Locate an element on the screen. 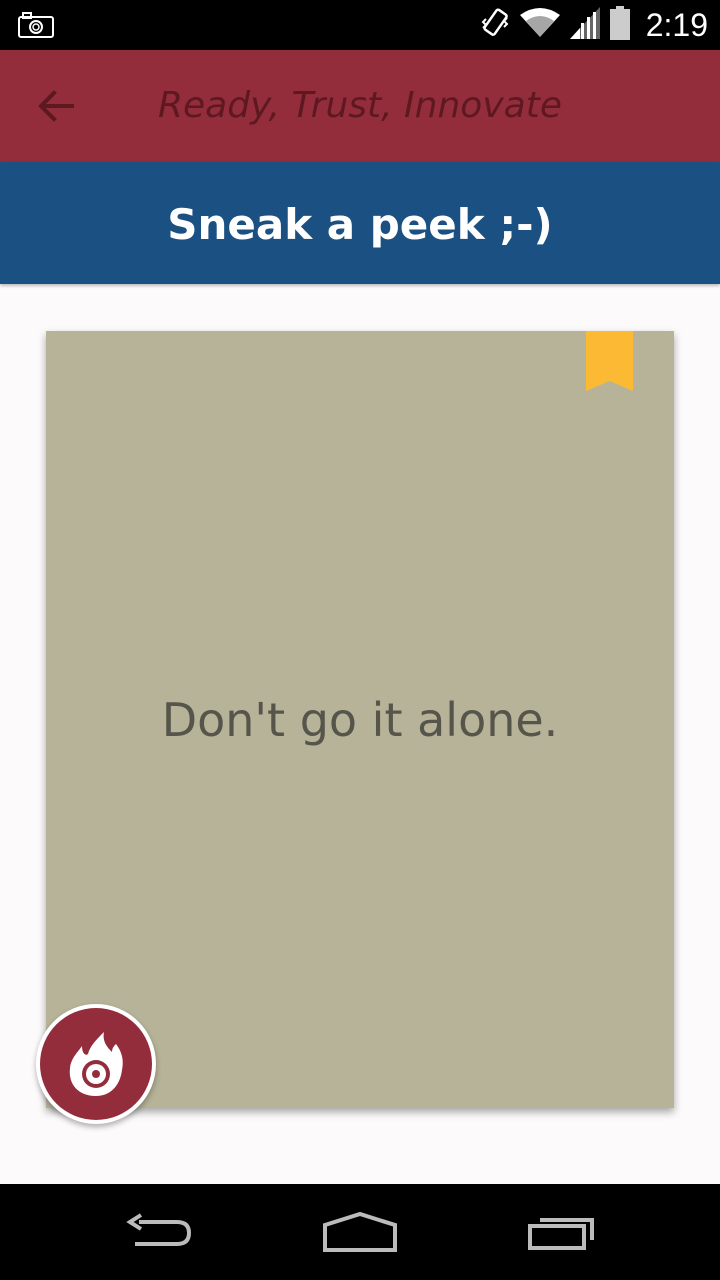 This screenshot has height=1280, width=720. back-icon is located at coordinates (159, 1229).